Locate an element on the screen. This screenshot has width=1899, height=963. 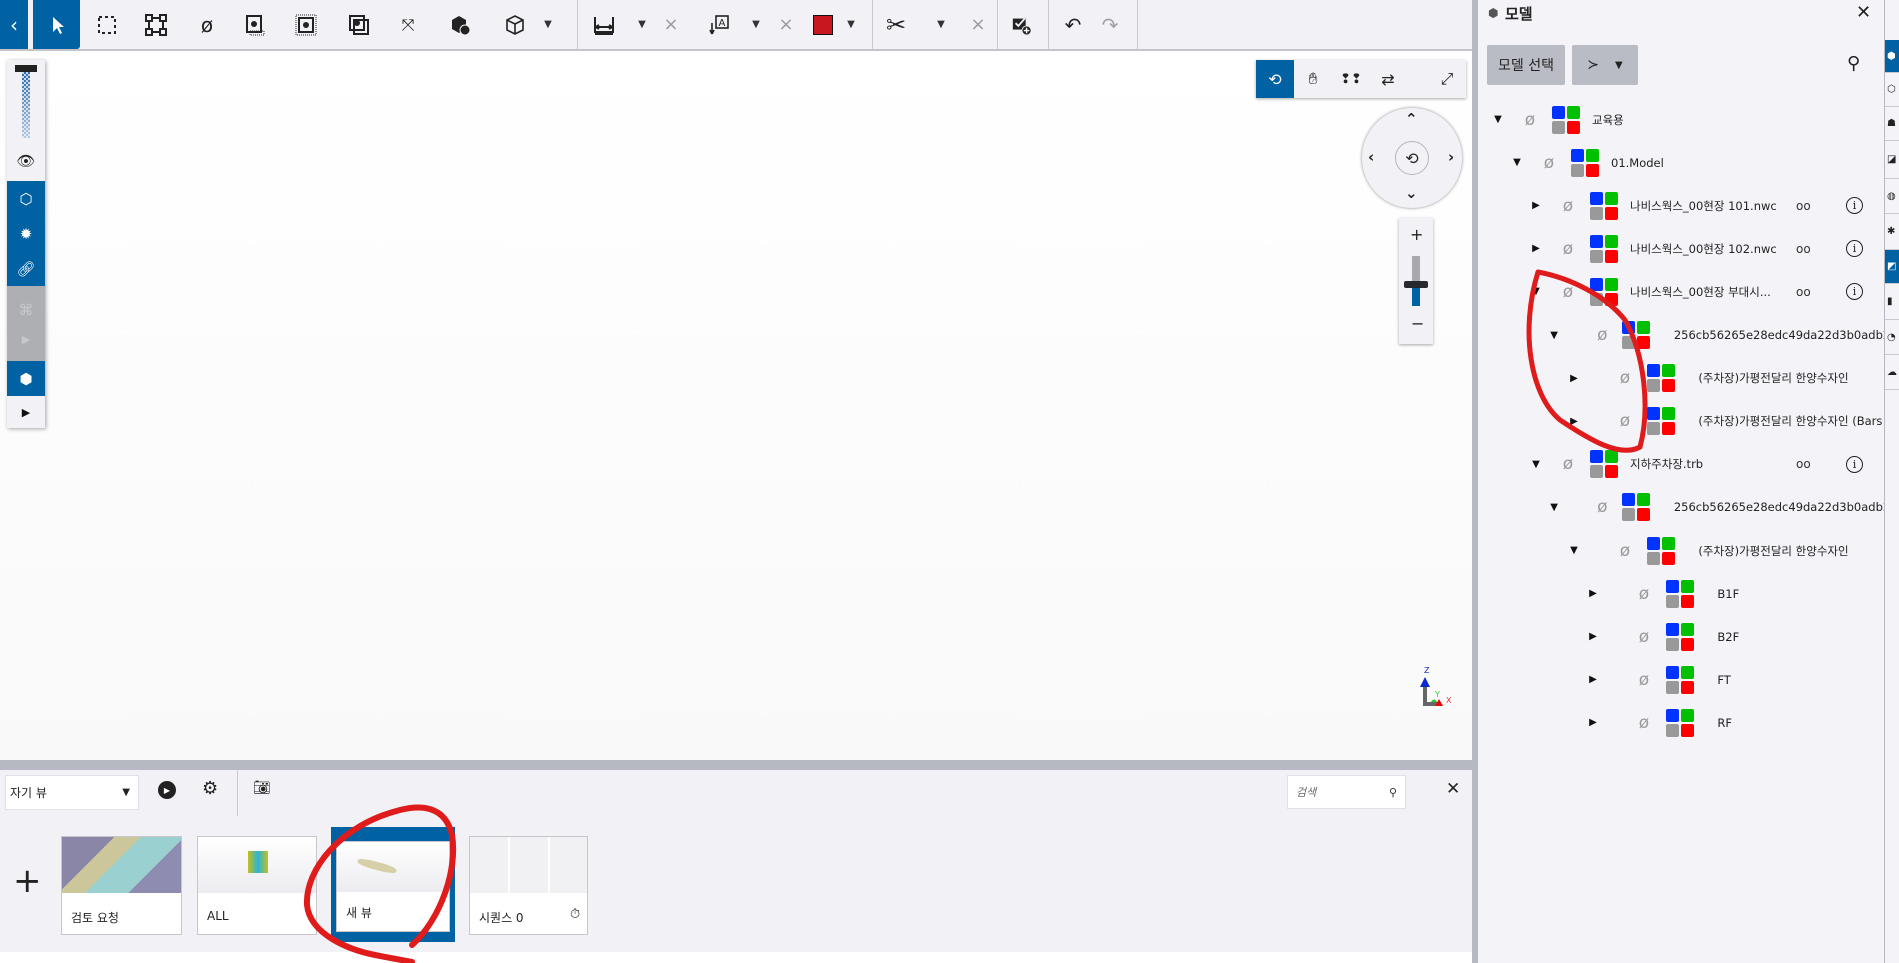
clear-measure-button: × is located at coordinates (670, 24).